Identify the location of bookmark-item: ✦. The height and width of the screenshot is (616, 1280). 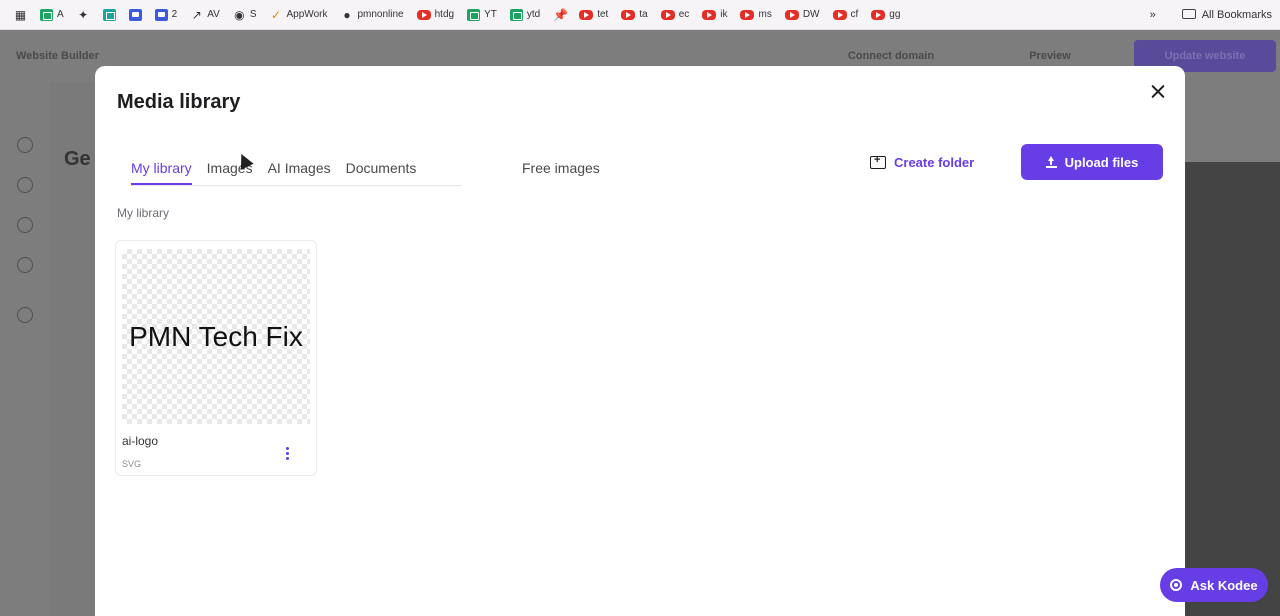
(83, 15).